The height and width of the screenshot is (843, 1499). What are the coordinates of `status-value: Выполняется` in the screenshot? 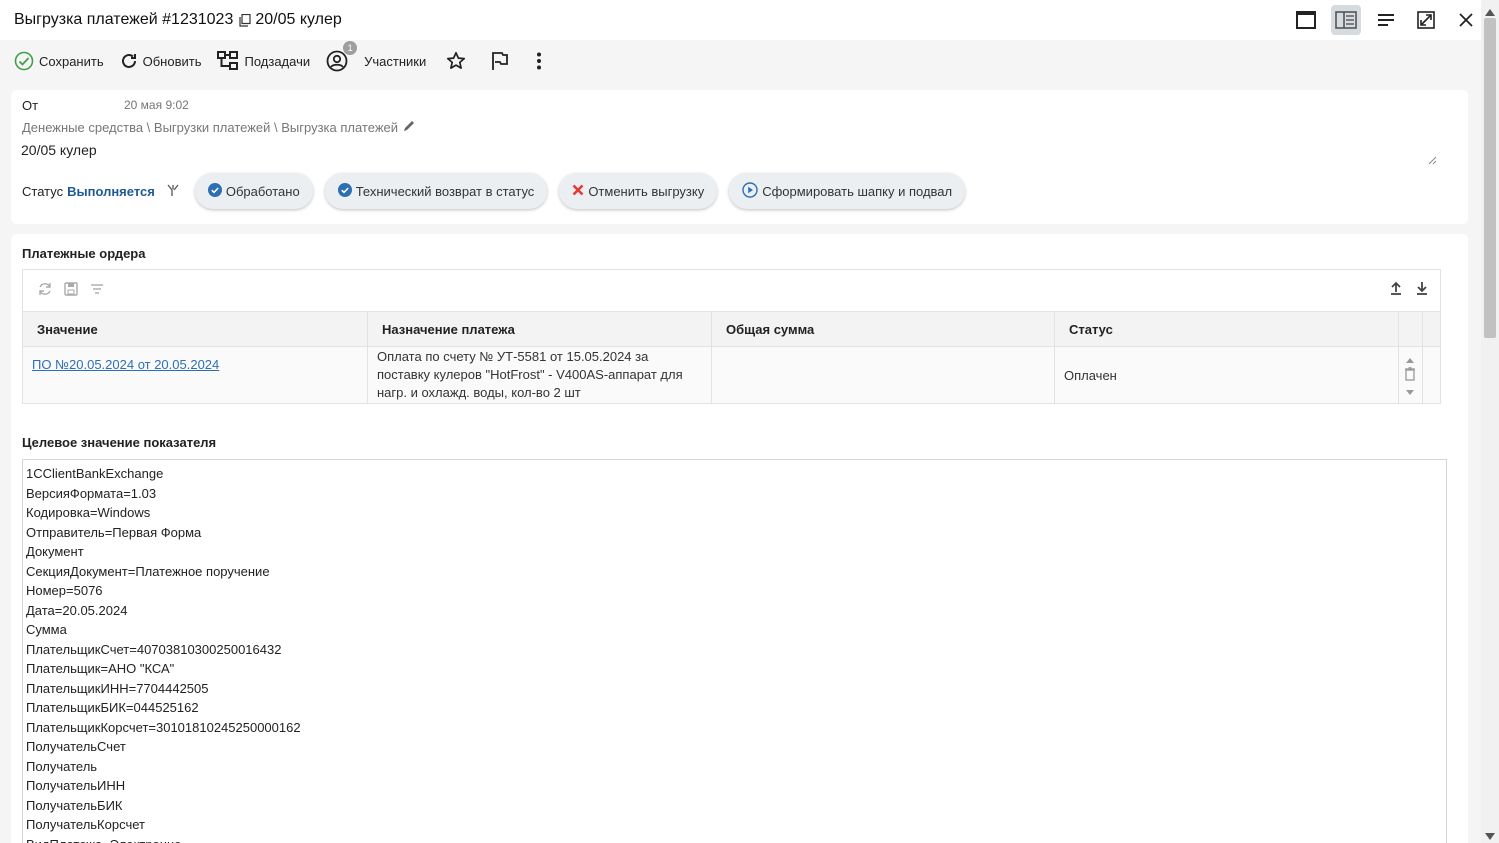 It's located at (111, 191).